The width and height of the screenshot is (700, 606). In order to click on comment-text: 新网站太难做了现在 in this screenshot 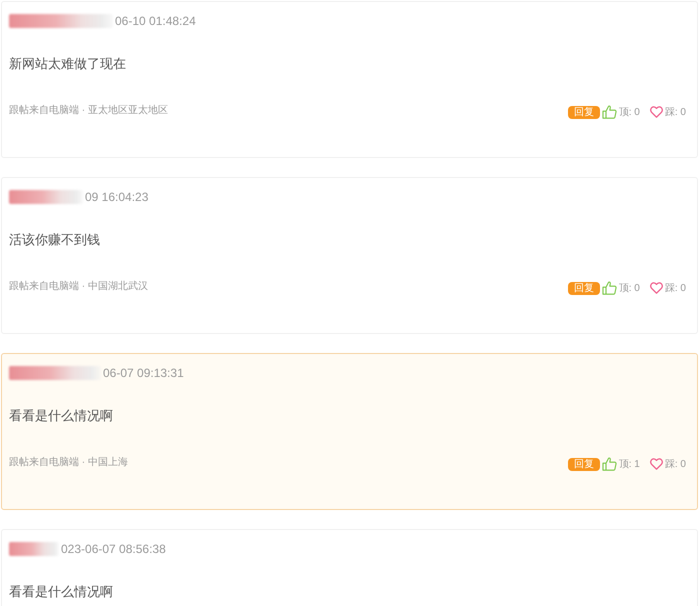, I will do `click(67, 64)`.